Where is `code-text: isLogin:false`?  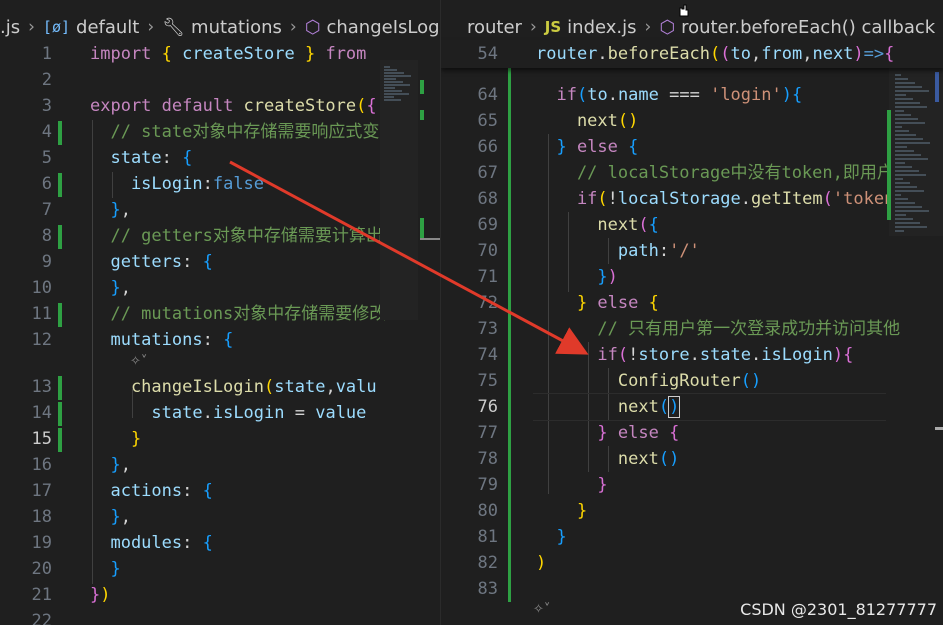 code-text: isLogin:false is located at coordinates (177, 184).